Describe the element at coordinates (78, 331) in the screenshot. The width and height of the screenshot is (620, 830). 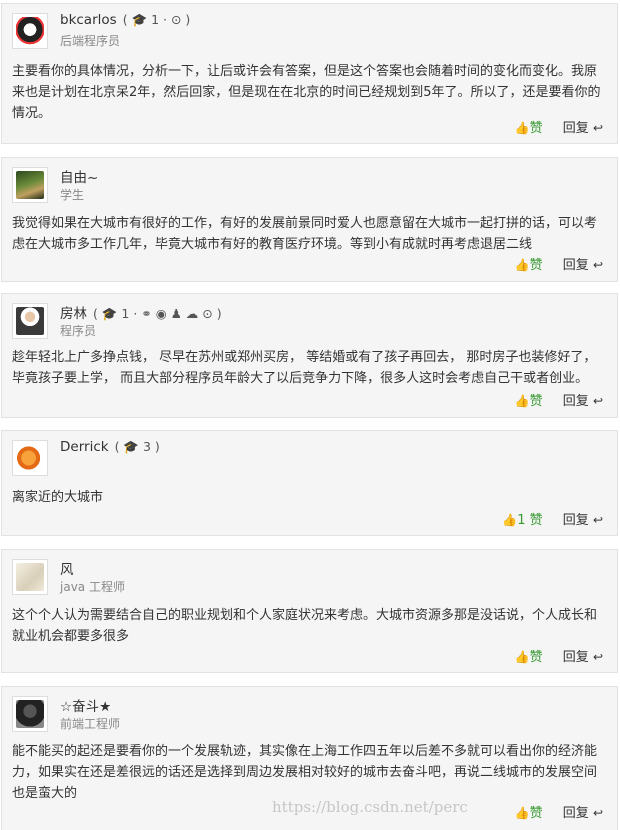
I see `author-title: 程序员` at that location.